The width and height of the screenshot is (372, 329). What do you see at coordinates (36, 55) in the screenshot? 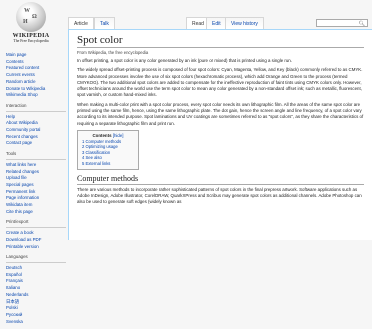
I see `sidebar-item: Main page` at bounding box center [36, 55].